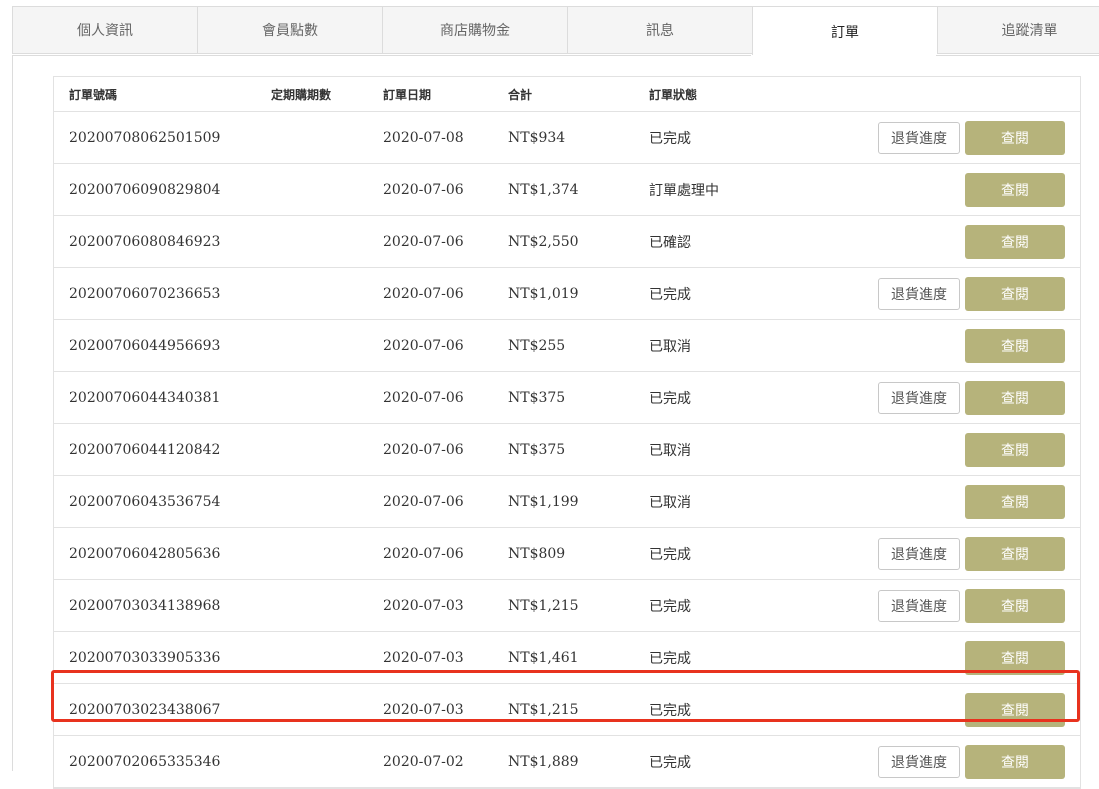 Image resolution: width=1099 pixels, height=789 pixels. Describe the element at coordinates (543, 189) in the screenshot. I see `order-total: NT$1,374` at that location.